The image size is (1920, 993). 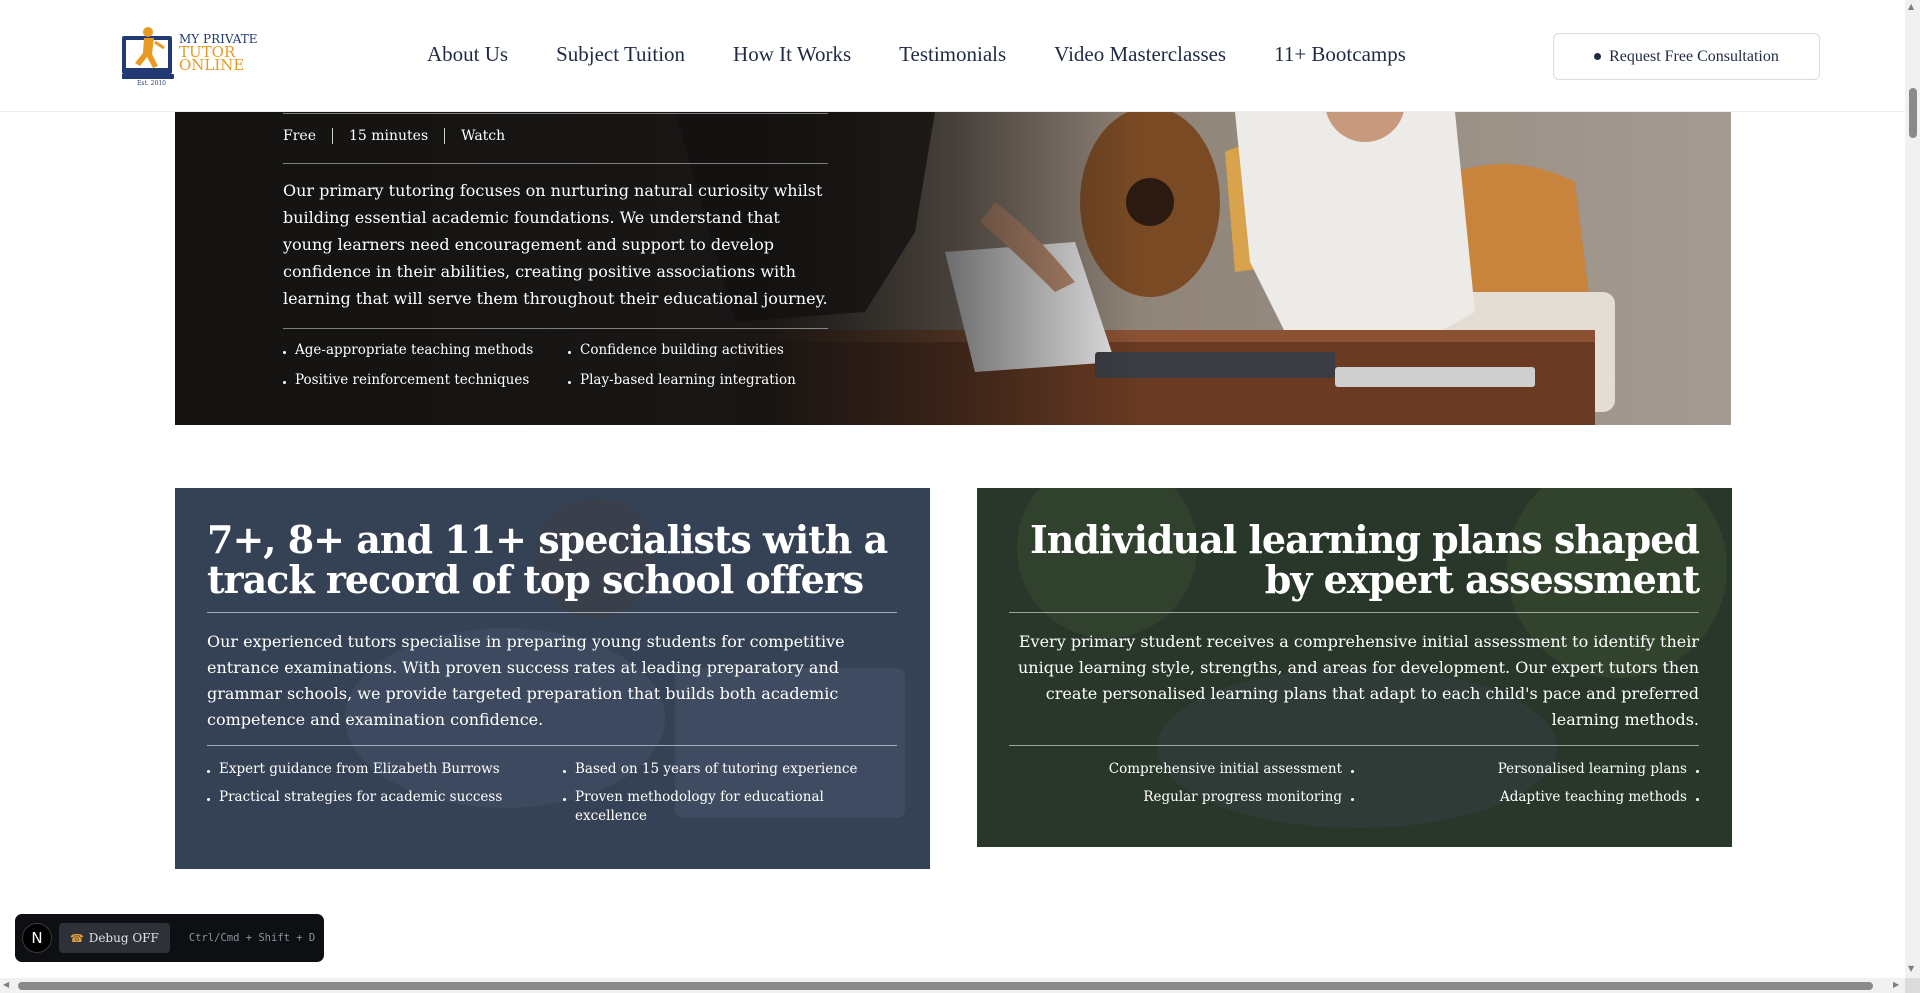 What do you see at coordinates (212, 65) in the screenshot?
I see `logo-line-3: ONLINE` at bounding box center [212, 65].